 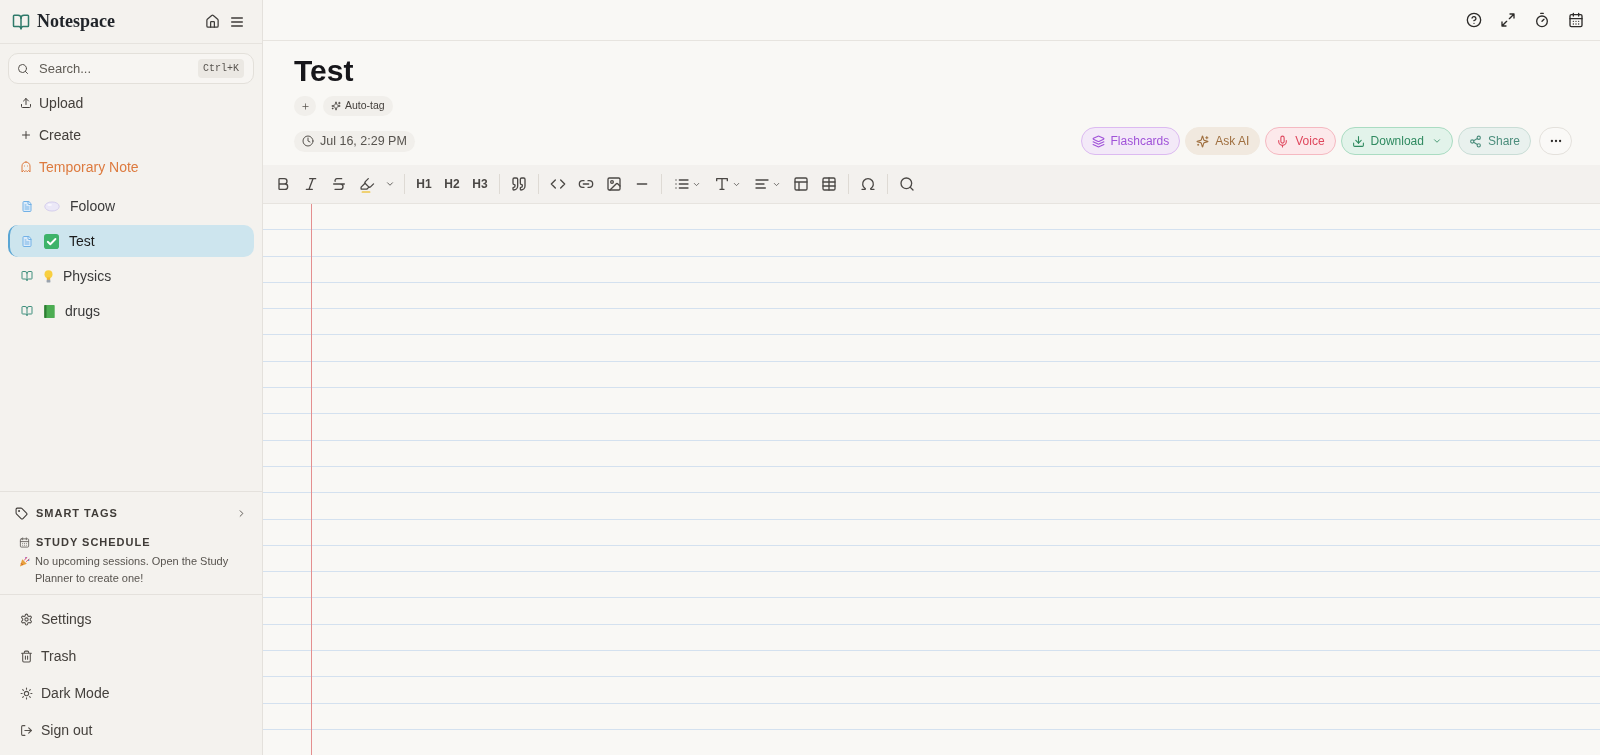 What do you see at coordinates (131, 656) in the screenshot?
I see `nav-item: Trash` at bounding box center [131, 656].